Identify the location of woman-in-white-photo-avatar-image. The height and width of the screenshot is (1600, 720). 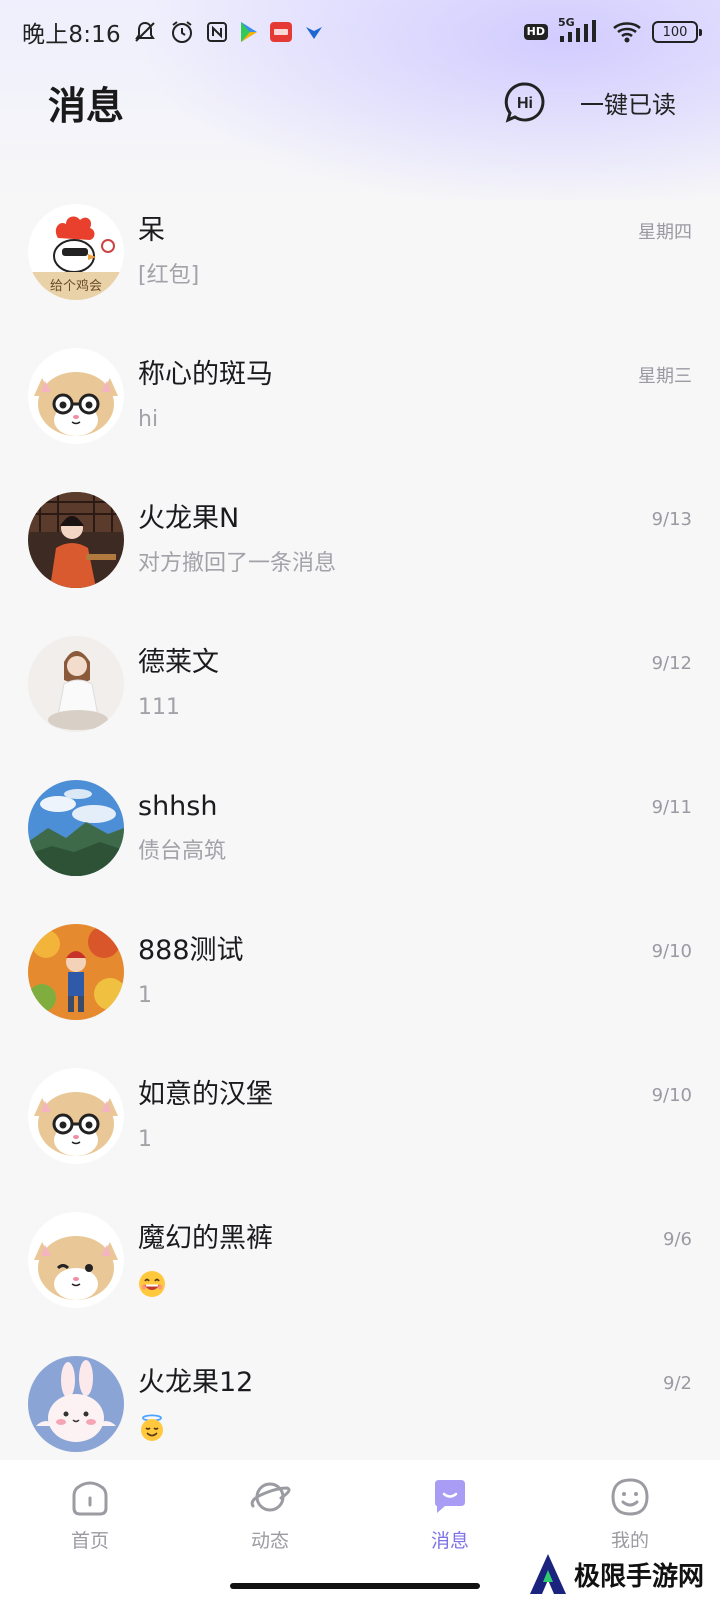
(76, 684).